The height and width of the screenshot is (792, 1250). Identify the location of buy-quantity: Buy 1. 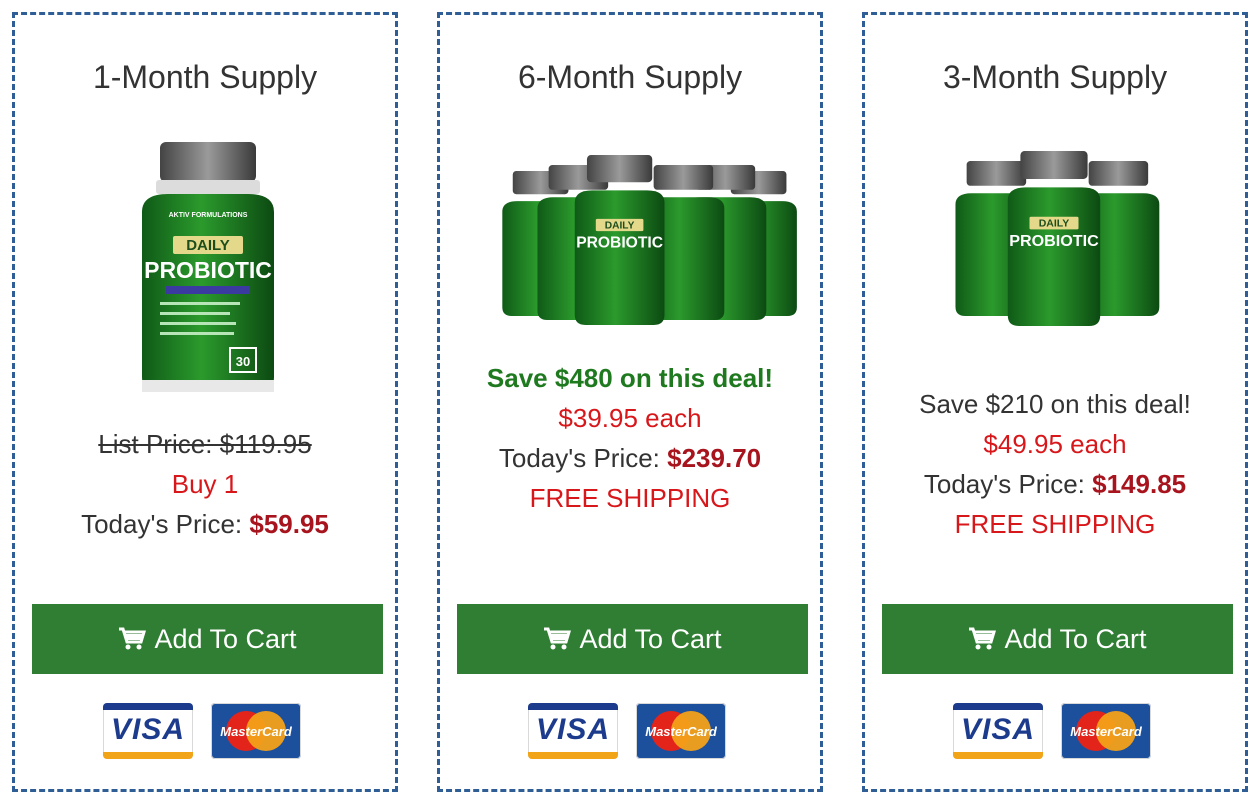
(205, 484).